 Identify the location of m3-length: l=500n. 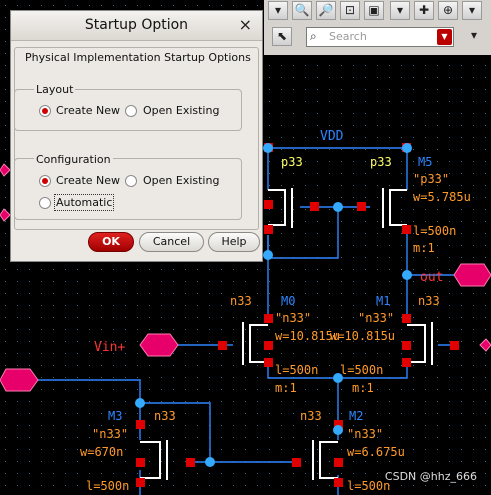
(107, 486).